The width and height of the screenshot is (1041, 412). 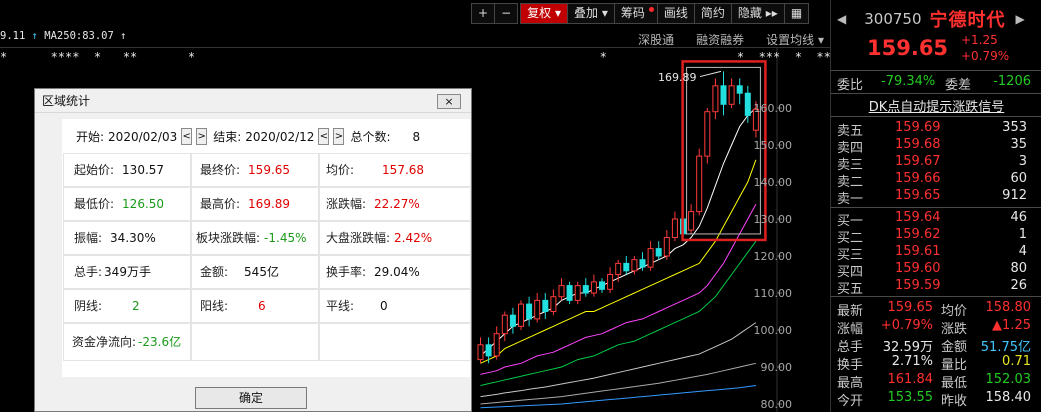 What do you see at coordinates (123, 36) in the screenshot?
I see `arrow-up-icon: ↑` at bounding box center [123, 36].